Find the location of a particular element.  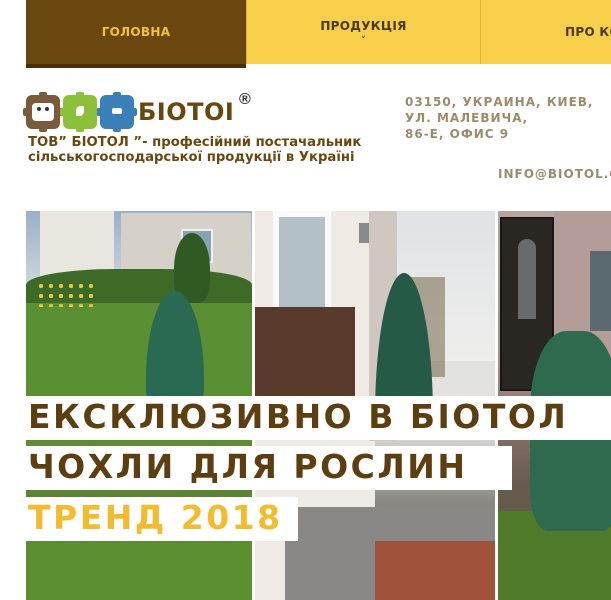

hero-headline-3: ТРЕНД 2018 is located at coordinates (162, 519).